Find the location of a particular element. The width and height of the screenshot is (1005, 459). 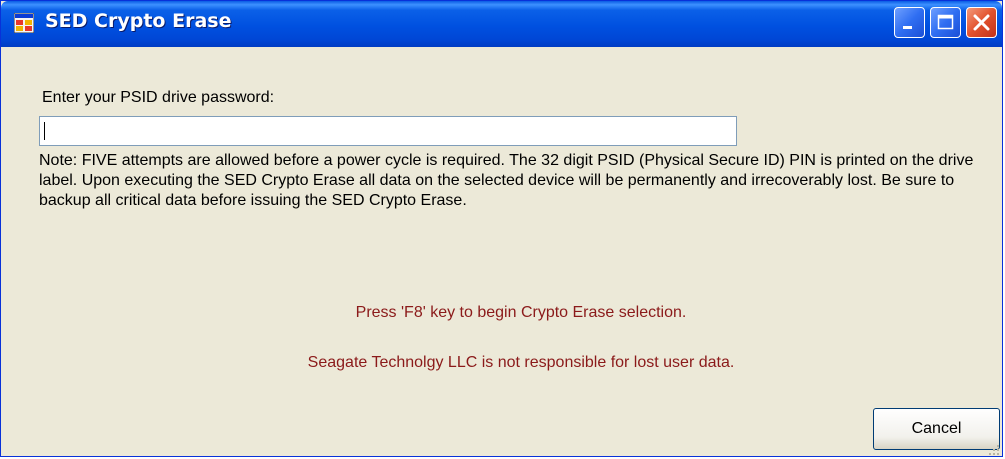

close-button is located at coordinates (981, 22).